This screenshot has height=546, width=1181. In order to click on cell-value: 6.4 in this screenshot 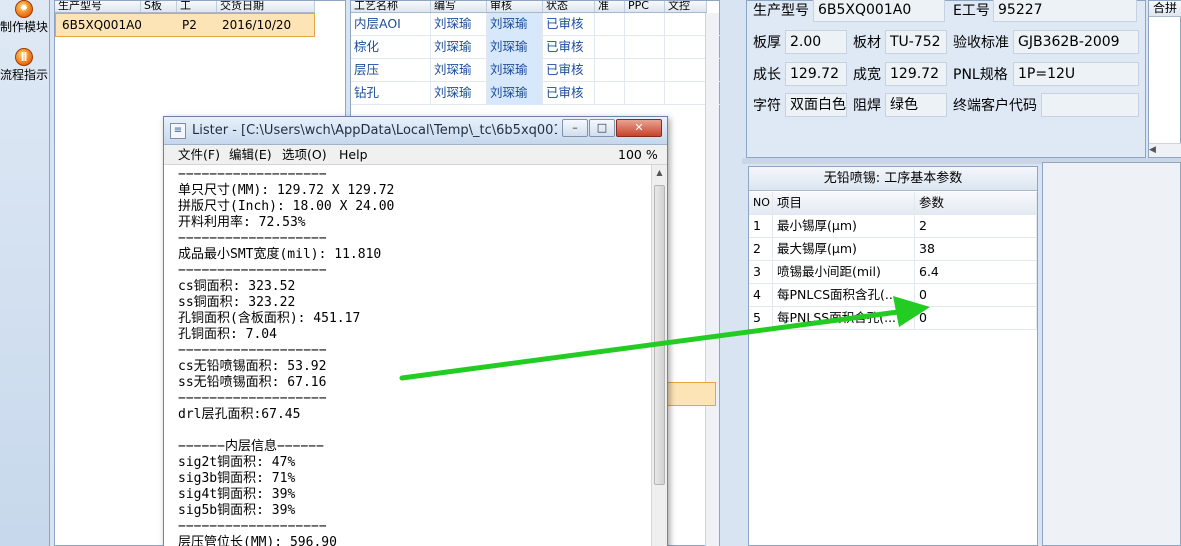, I will do `click(976, 272)`.